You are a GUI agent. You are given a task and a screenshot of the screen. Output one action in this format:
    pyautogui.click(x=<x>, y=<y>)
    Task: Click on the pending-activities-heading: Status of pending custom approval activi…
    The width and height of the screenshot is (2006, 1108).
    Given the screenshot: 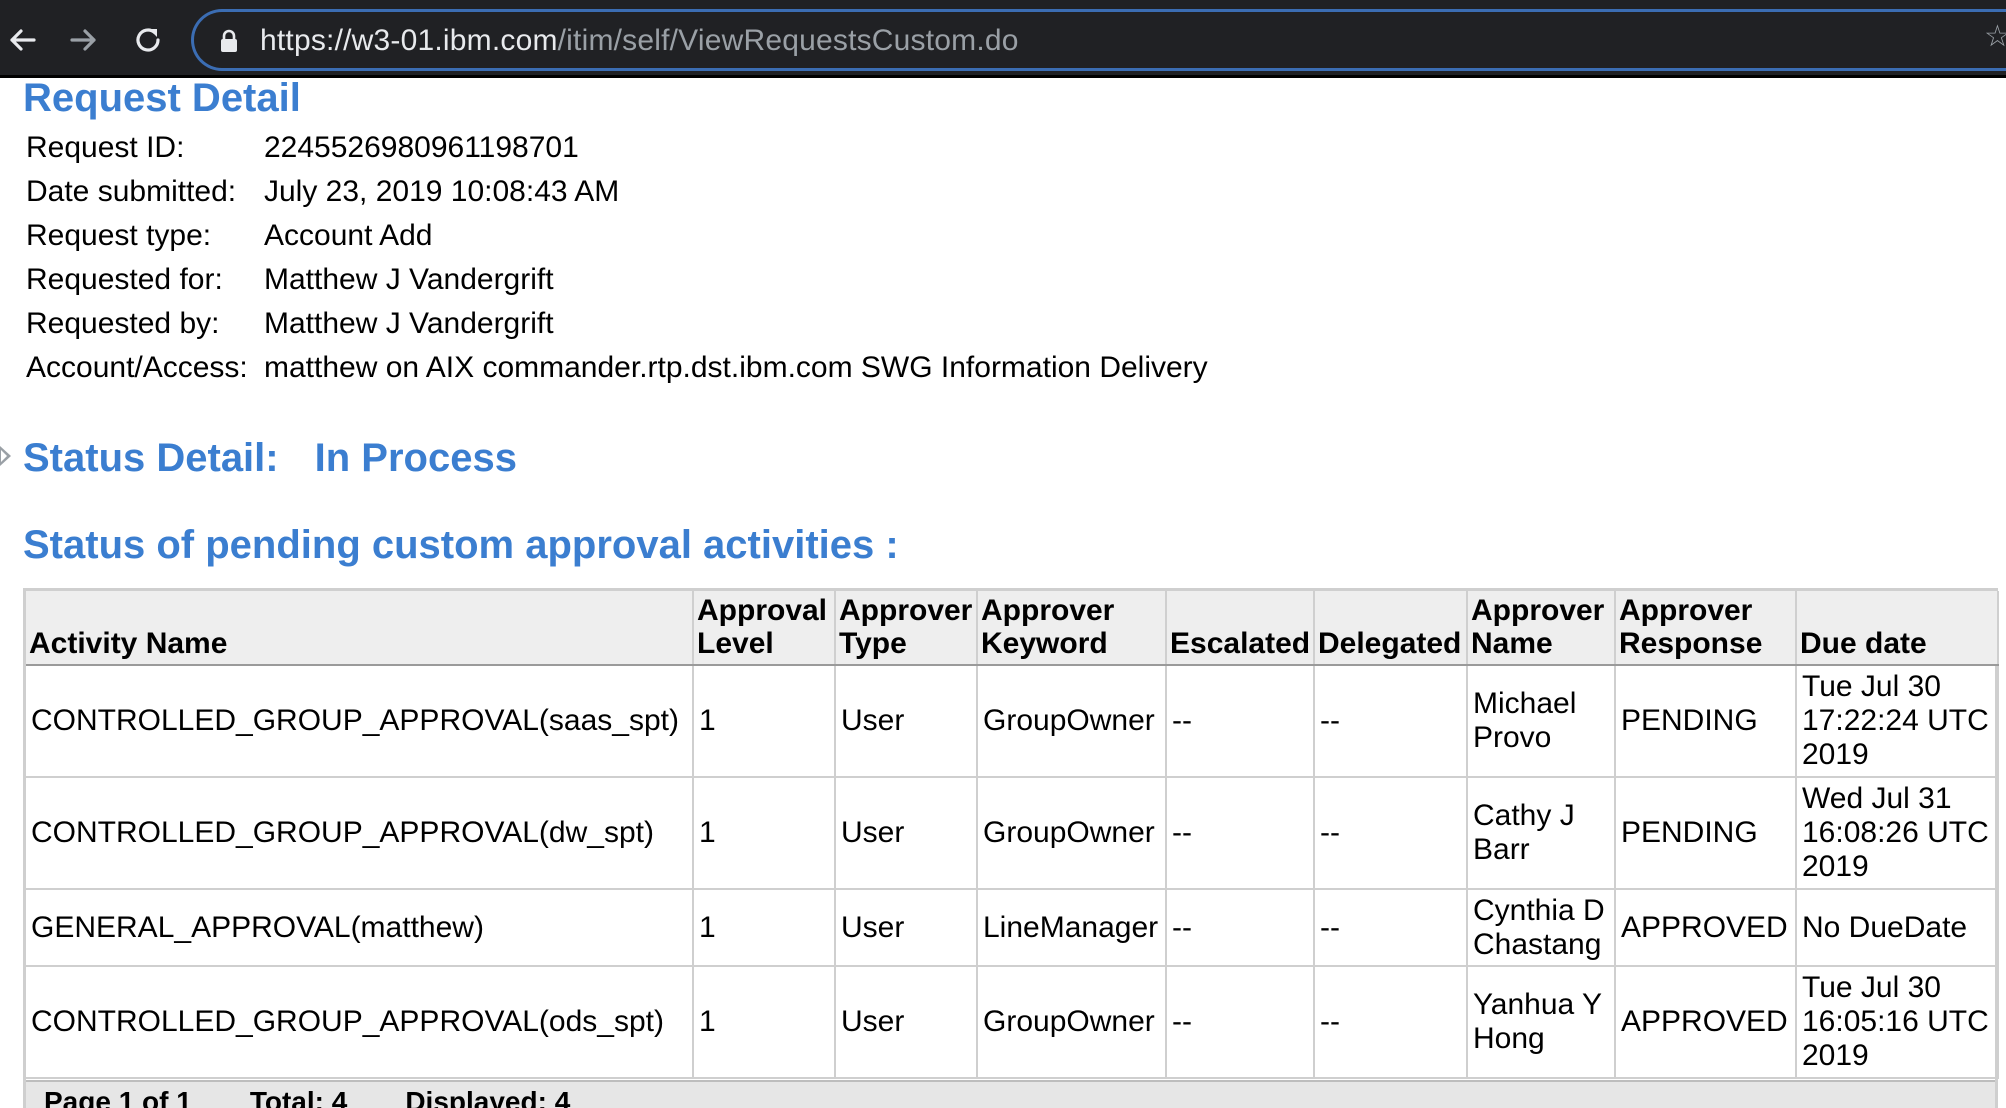 What is the action you would take?
    pyautogui.click(x=461, y=545)
    